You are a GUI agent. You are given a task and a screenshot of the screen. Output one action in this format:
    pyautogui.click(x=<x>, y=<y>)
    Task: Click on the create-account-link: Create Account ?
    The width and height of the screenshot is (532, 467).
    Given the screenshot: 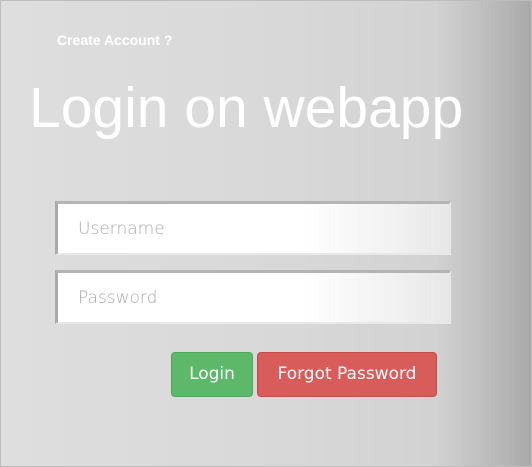 What is the action you would take?
    pyautogui.click(x=114, y=40)
    